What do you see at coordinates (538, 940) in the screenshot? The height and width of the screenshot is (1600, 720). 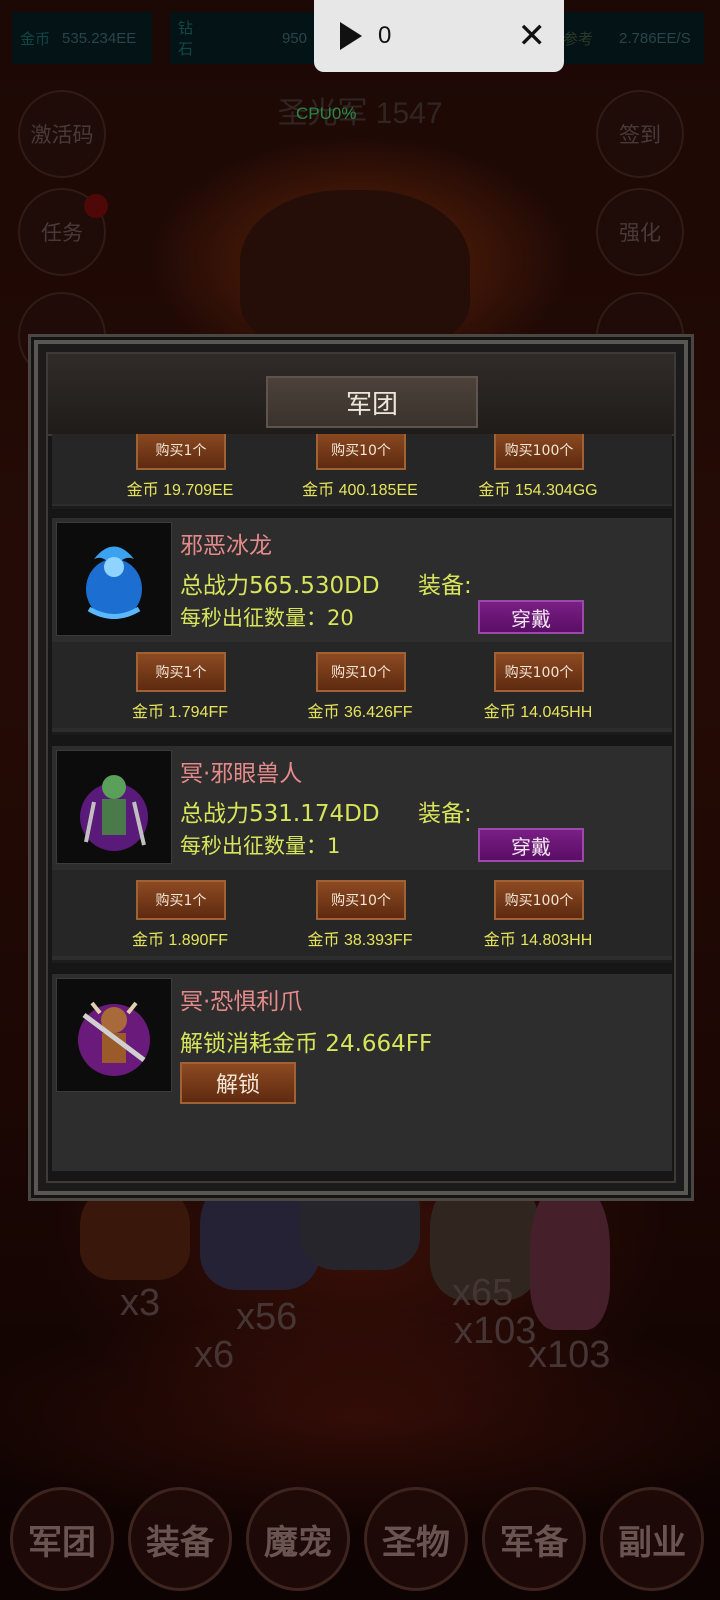 I see `price-100: 金币 14.803HH` at bounding box center [538, 940].